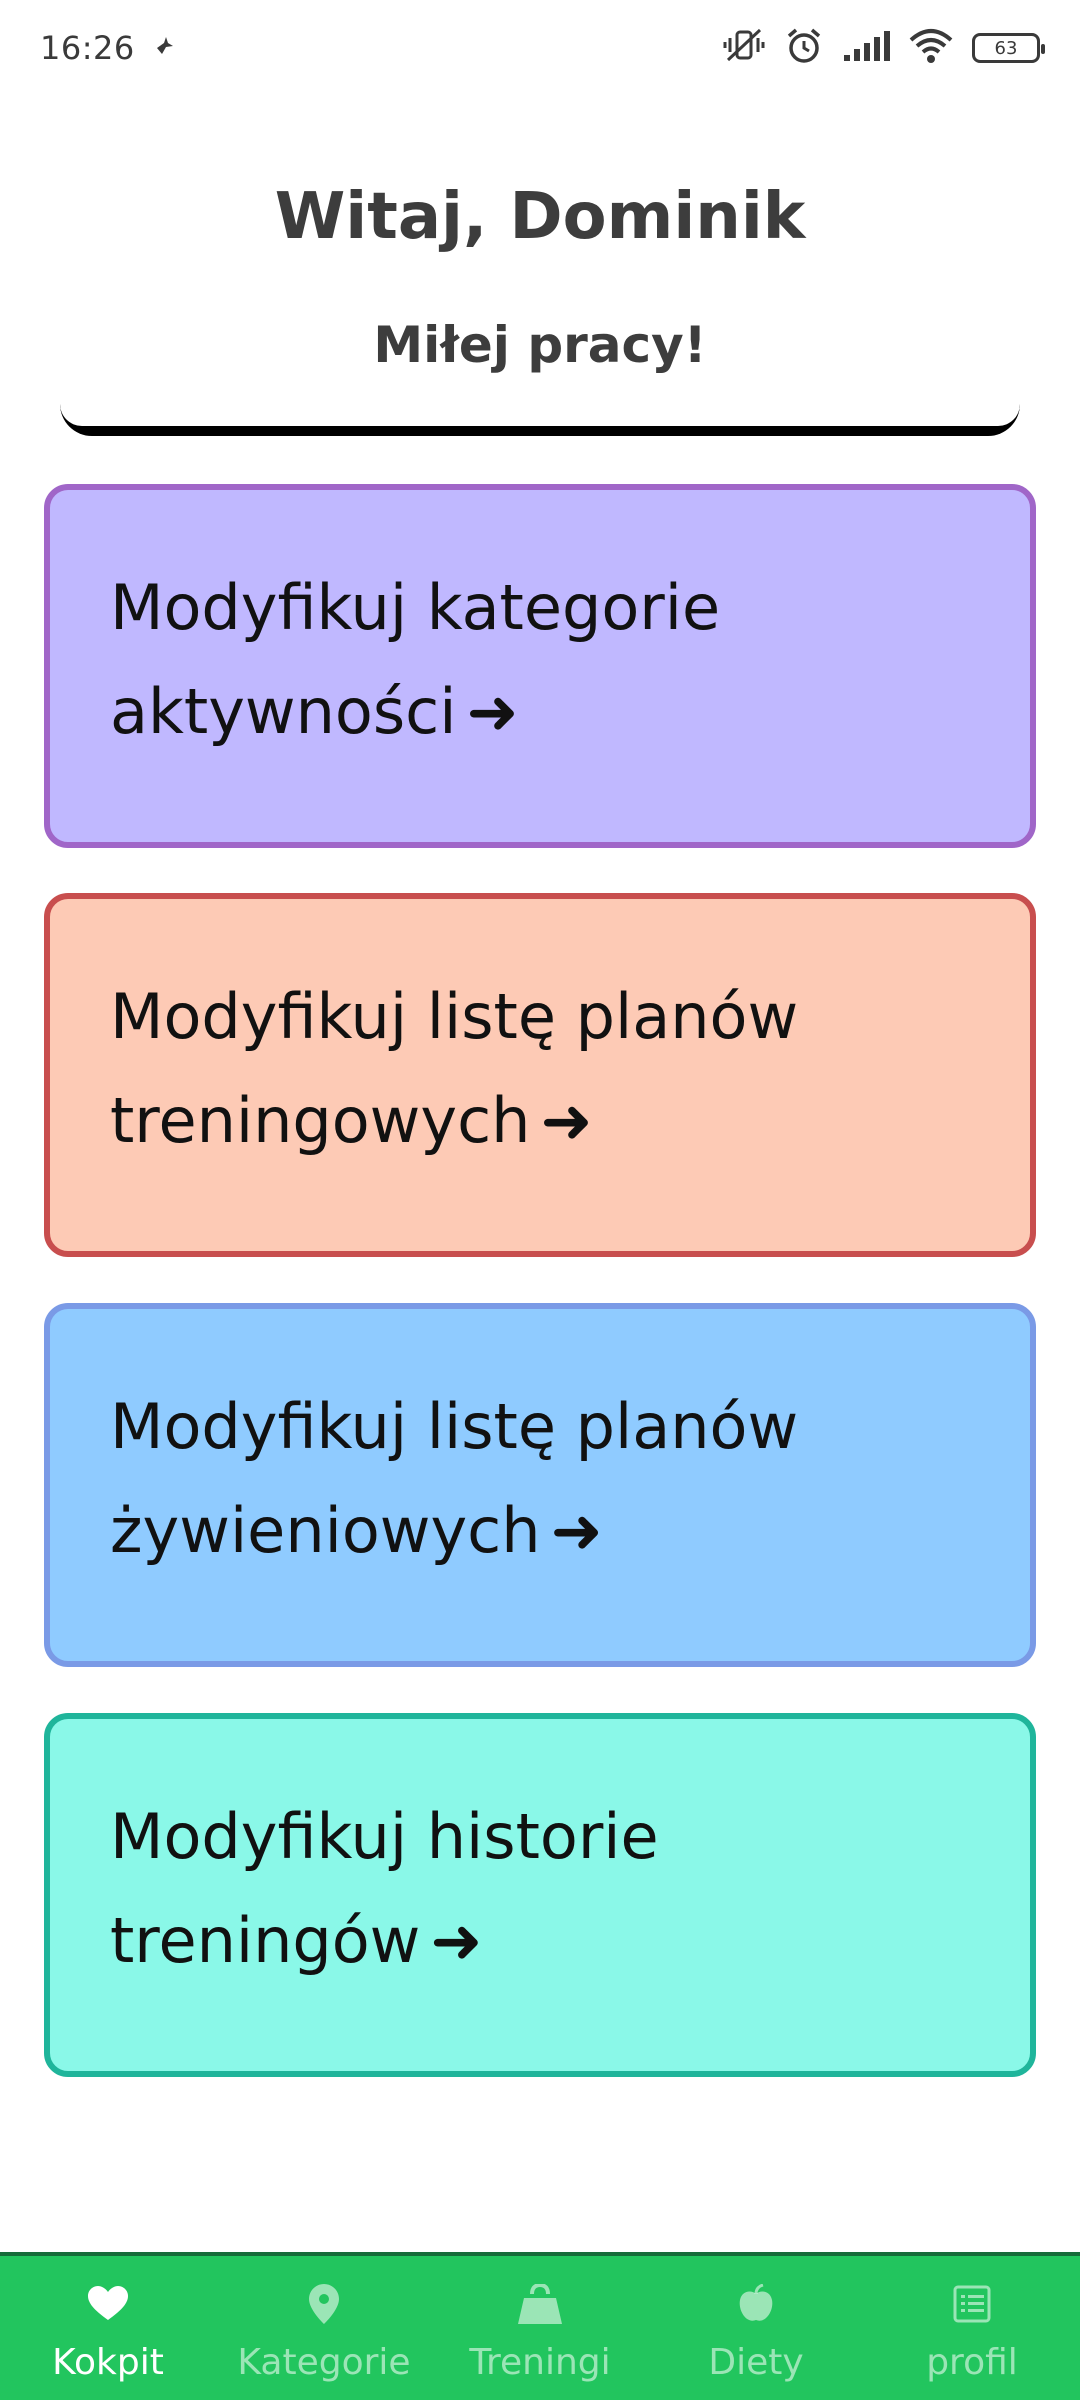 The image size is (1080, 2400). I want to click on heart-icon, so click(108, 2304).